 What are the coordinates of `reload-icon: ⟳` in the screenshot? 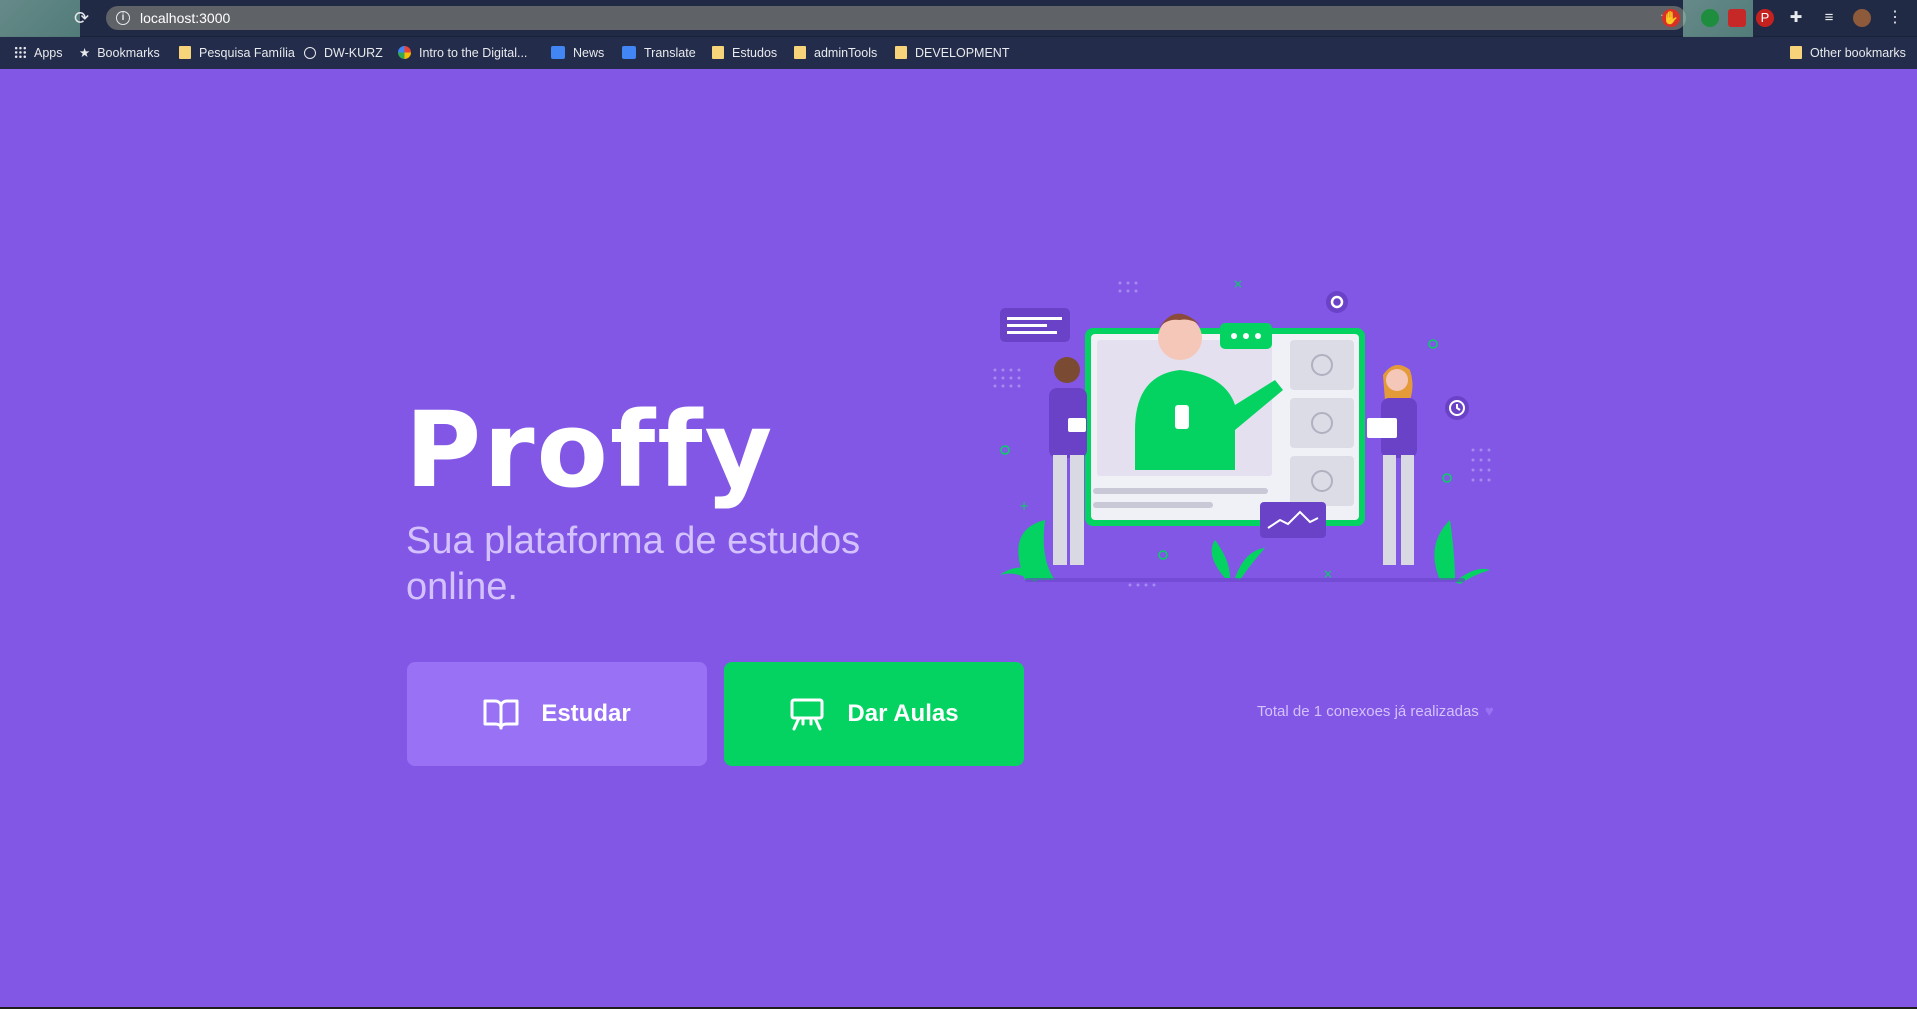 It's located at (81, 18).